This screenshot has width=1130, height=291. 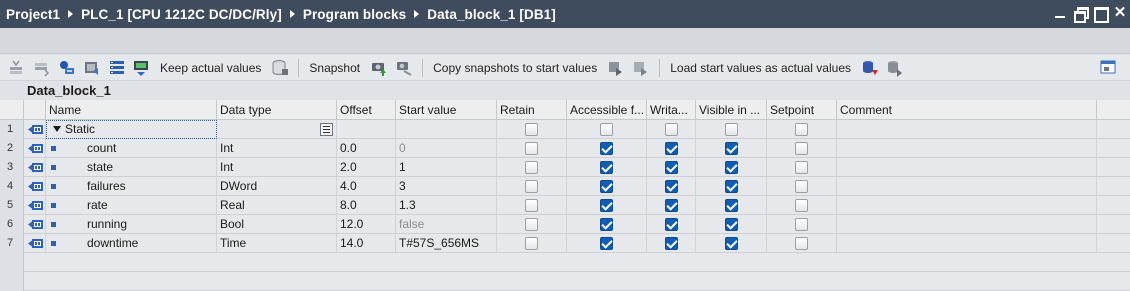 I want to click on column-header-start-value: Start value, so click(x=446, y=110).